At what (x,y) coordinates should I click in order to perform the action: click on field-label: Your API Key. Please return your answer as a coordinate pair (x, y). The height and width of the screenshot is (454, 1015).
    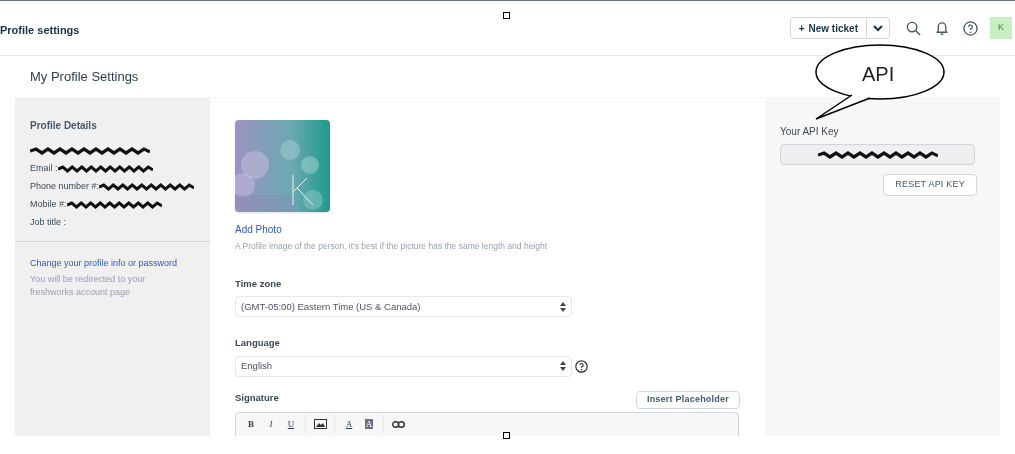
    Looking at the image, I should click on (810, 132).